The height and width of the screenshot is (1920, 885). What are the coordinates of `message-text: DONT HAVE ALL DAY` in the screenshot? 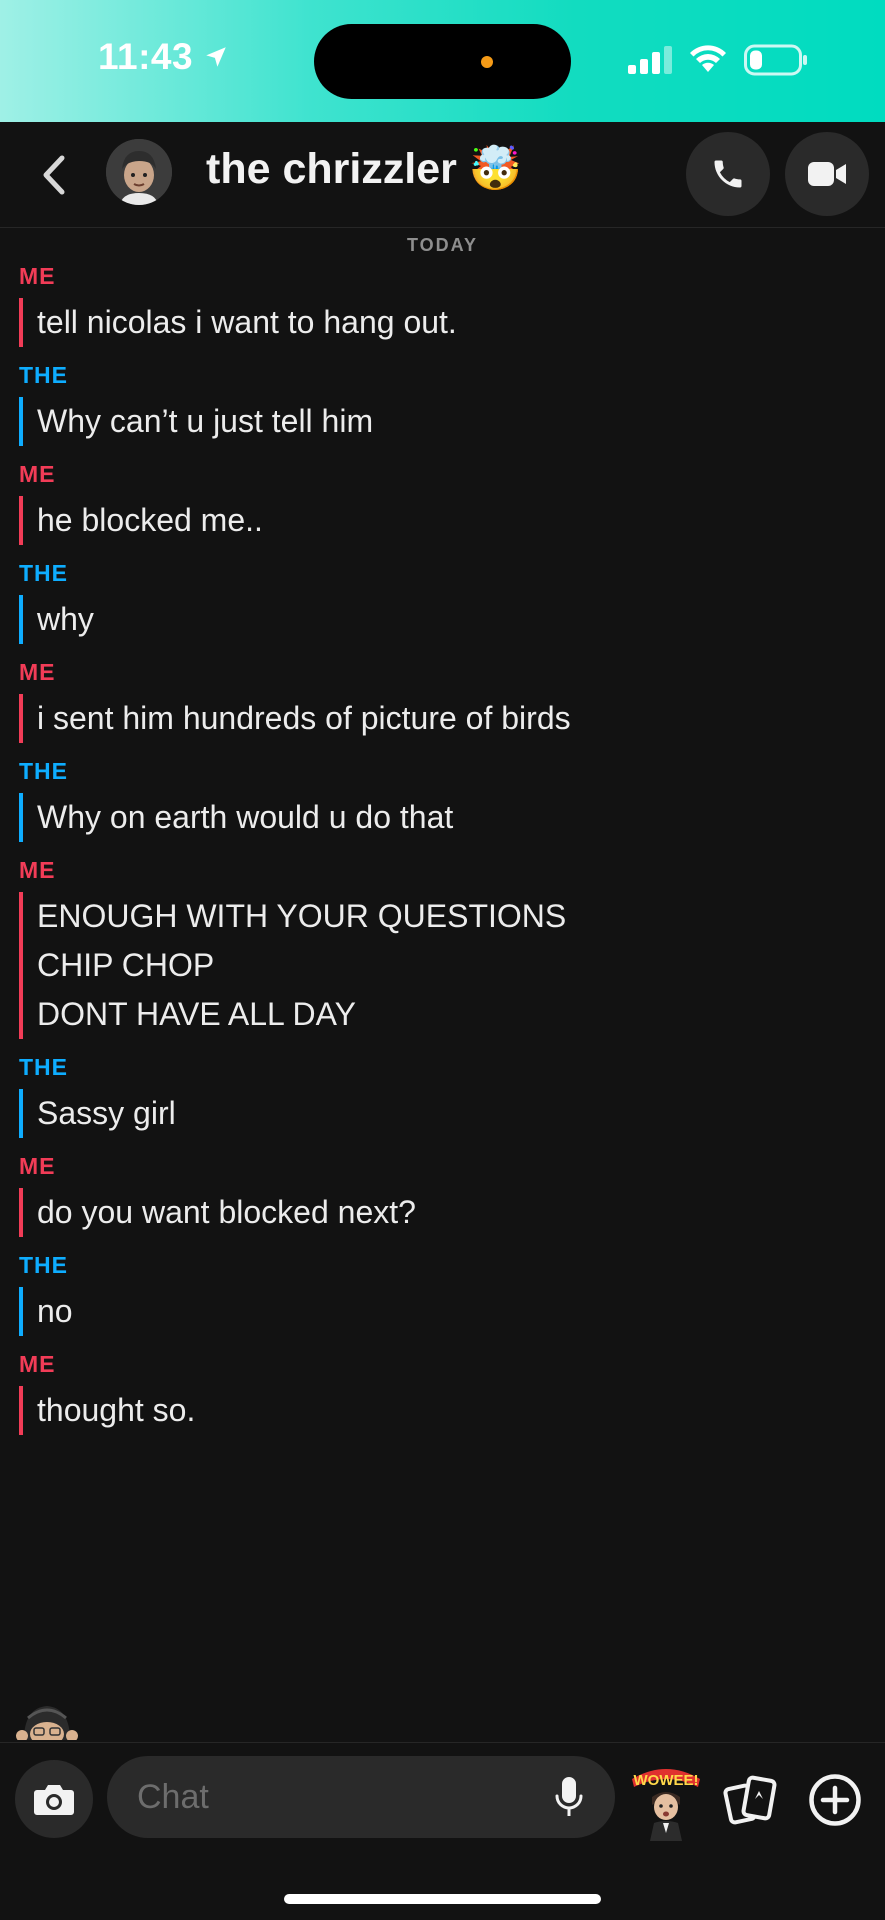 It's located at (196, 1014).